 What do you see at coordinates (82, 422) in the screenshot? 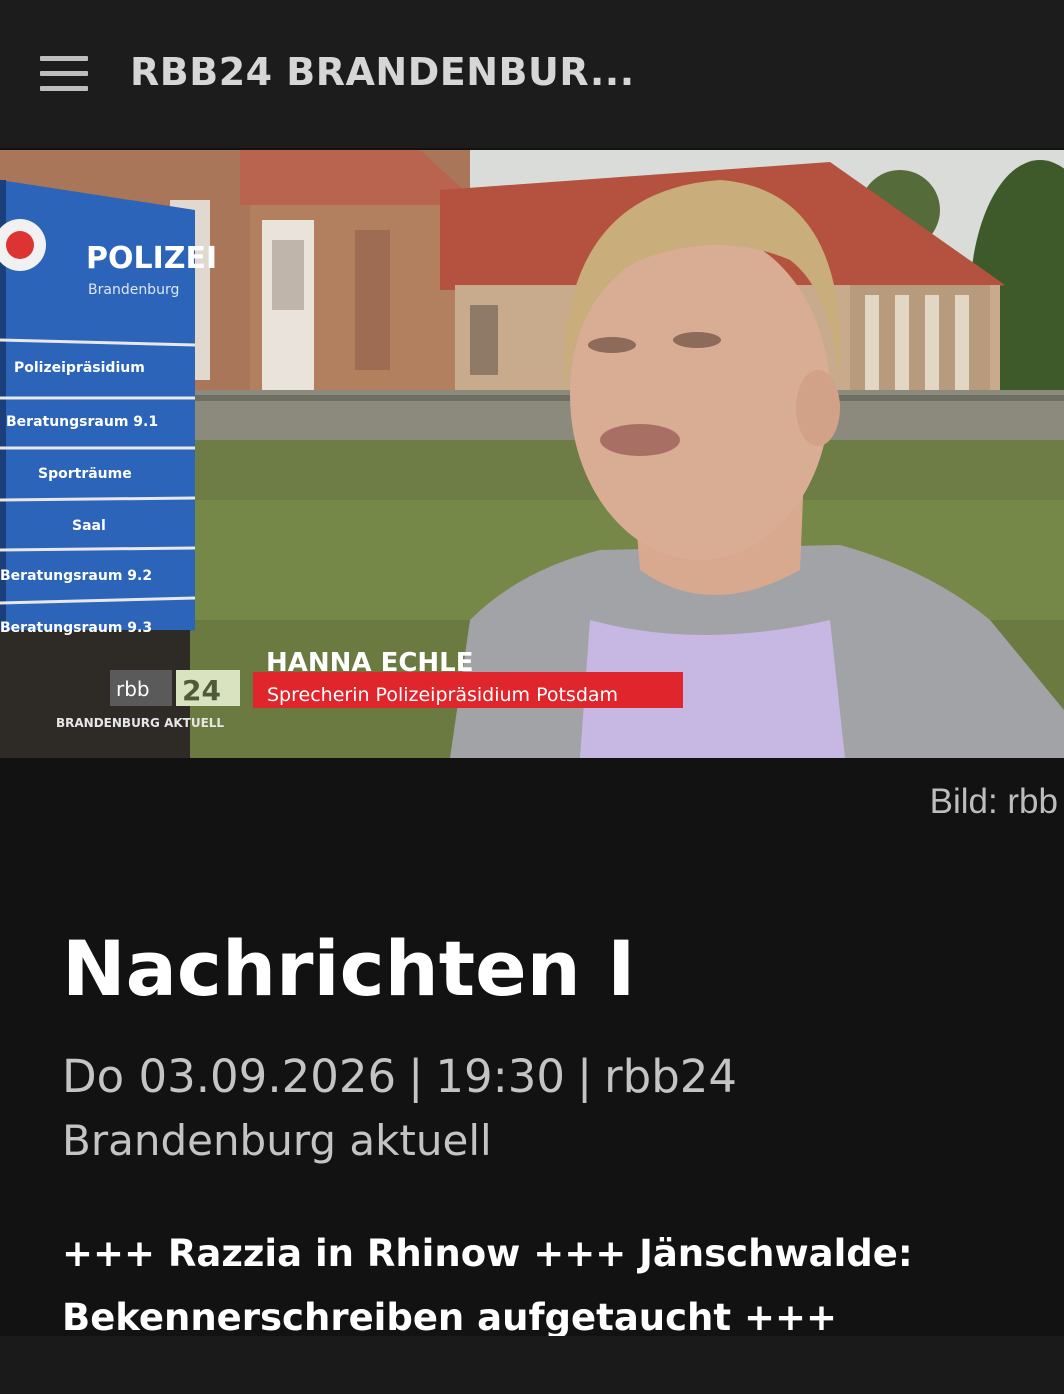
I see `sign-row: Beratungsraum 9.1` at bounding box center [82, 422].